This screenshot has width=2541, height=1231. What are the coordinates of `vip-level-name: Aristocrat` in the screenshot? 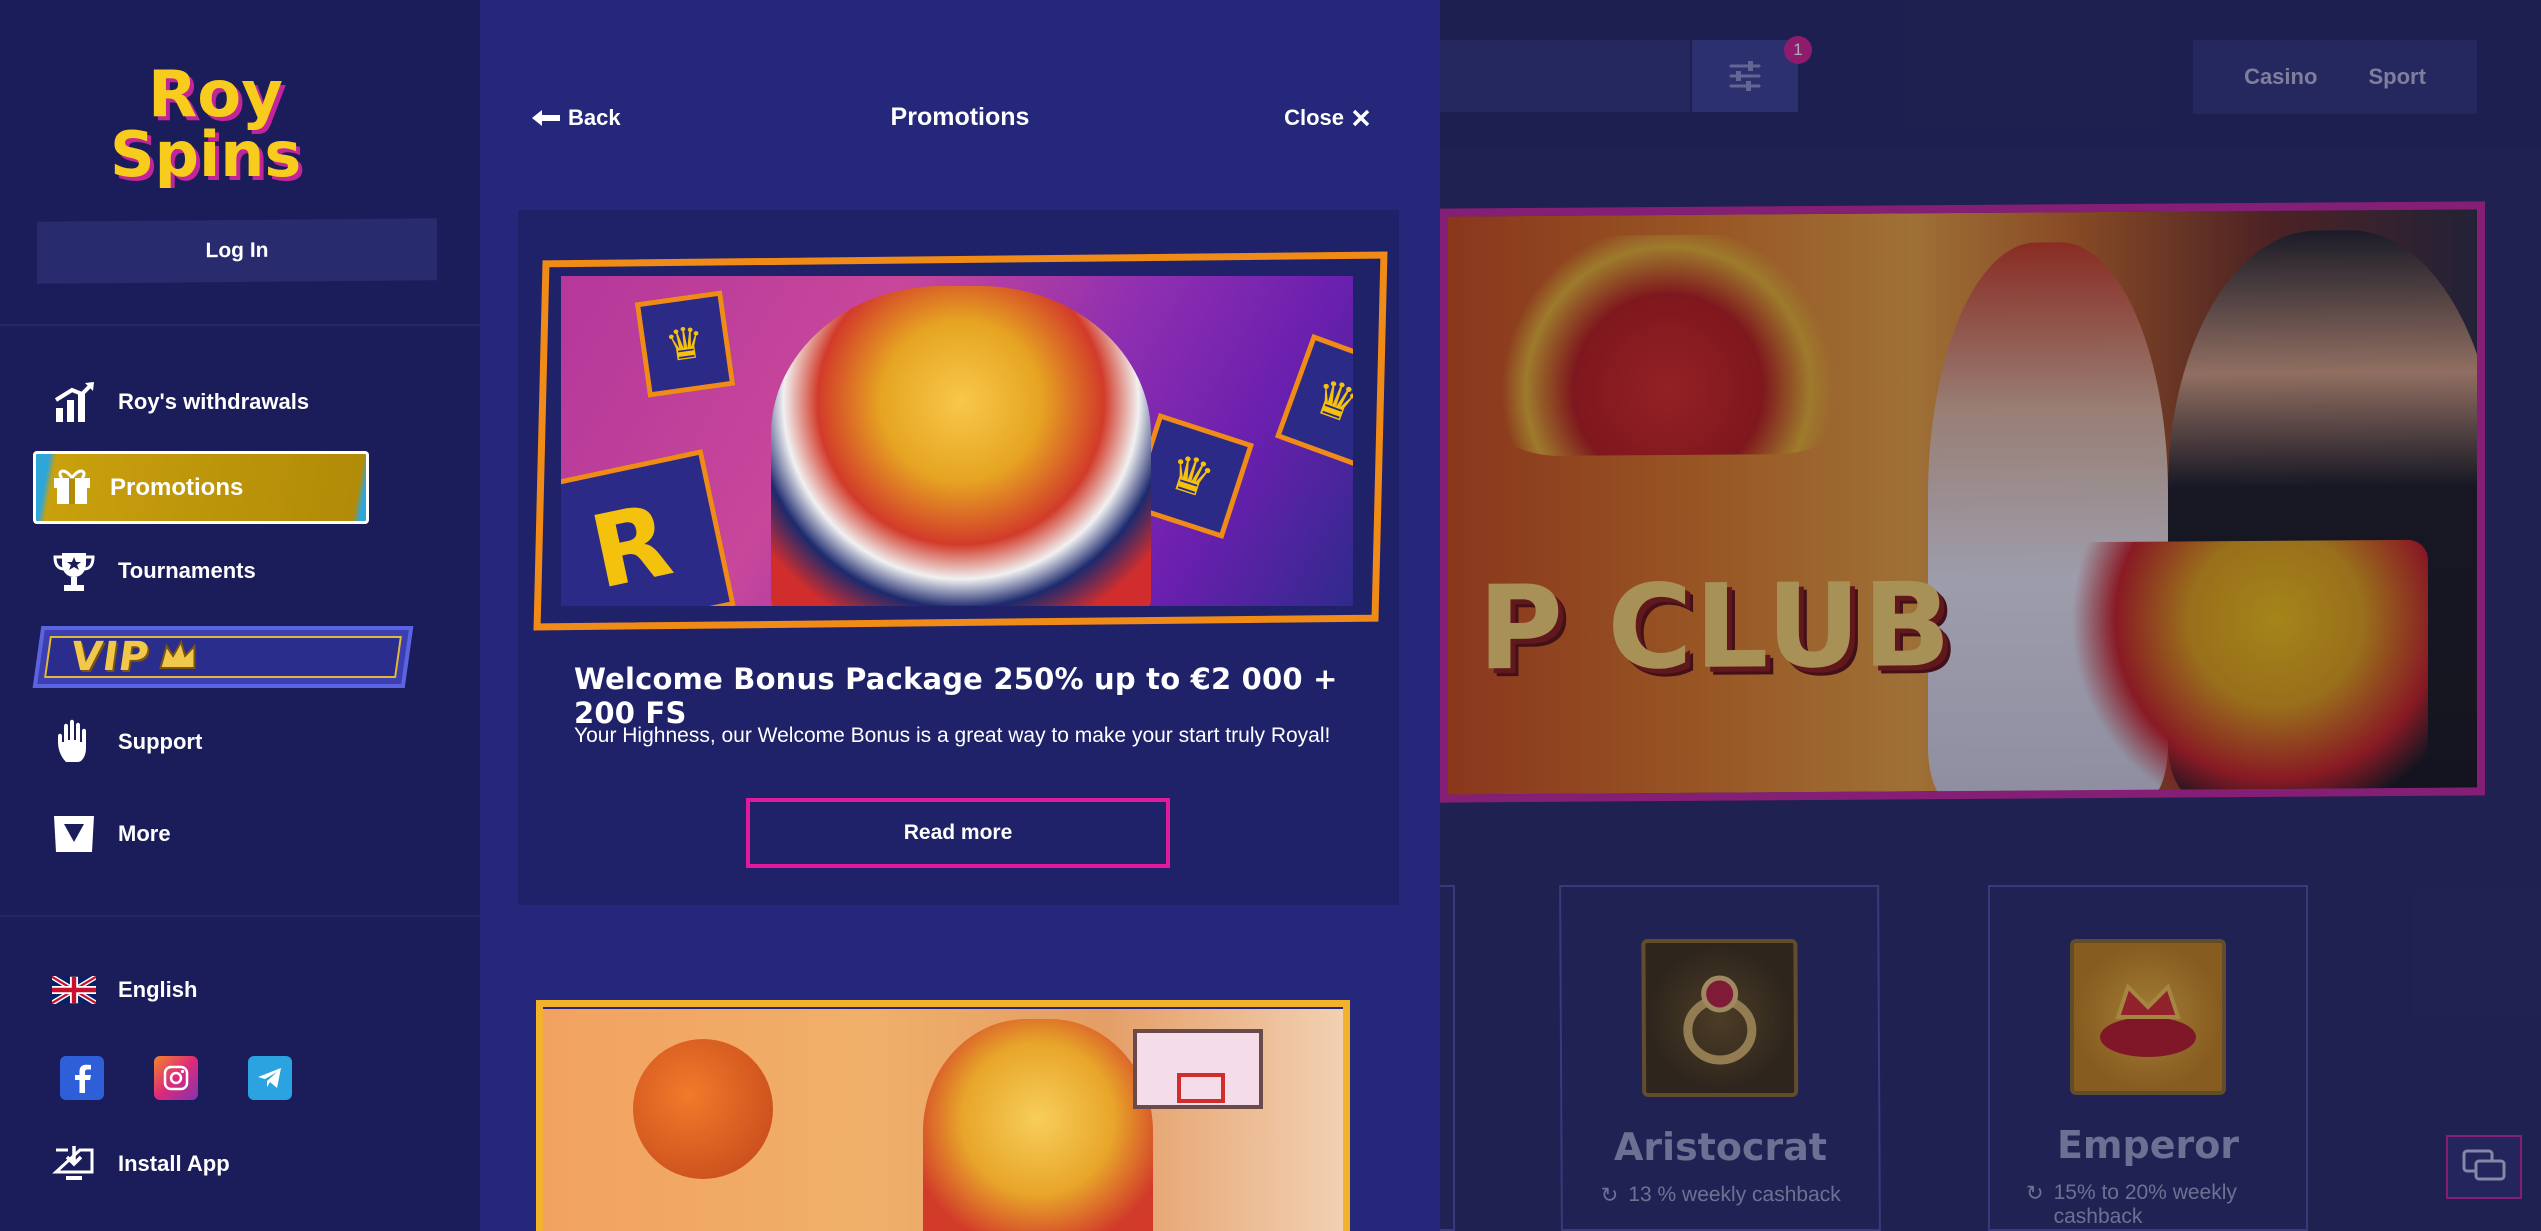 It's located at (1720, 1147).